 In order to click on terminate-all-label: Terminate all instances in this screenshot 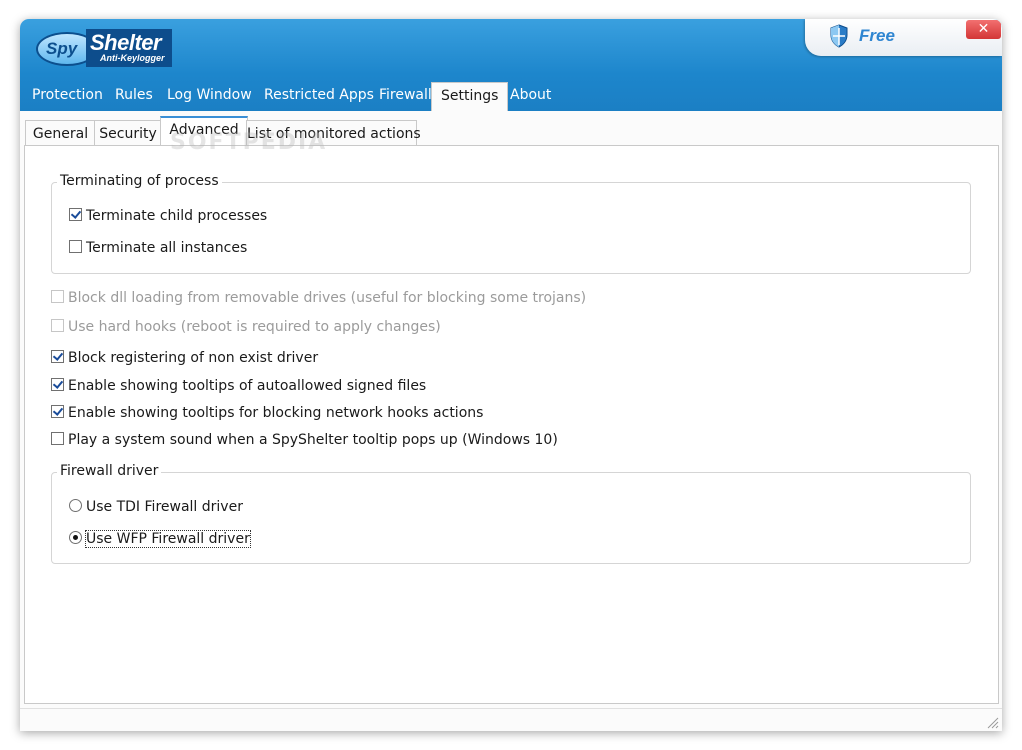, I will do `click(167, 248)`.